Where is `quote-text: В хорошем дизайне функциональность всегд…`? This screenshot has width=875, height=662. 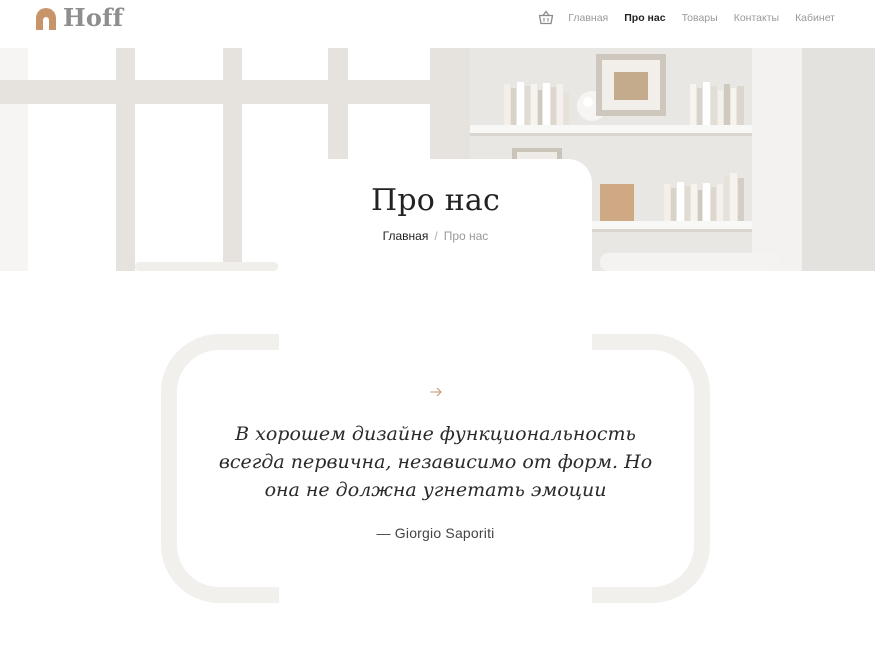
quote-text: В хорошем дизайне функциональность всегд… is located at coordinates (435, 462).